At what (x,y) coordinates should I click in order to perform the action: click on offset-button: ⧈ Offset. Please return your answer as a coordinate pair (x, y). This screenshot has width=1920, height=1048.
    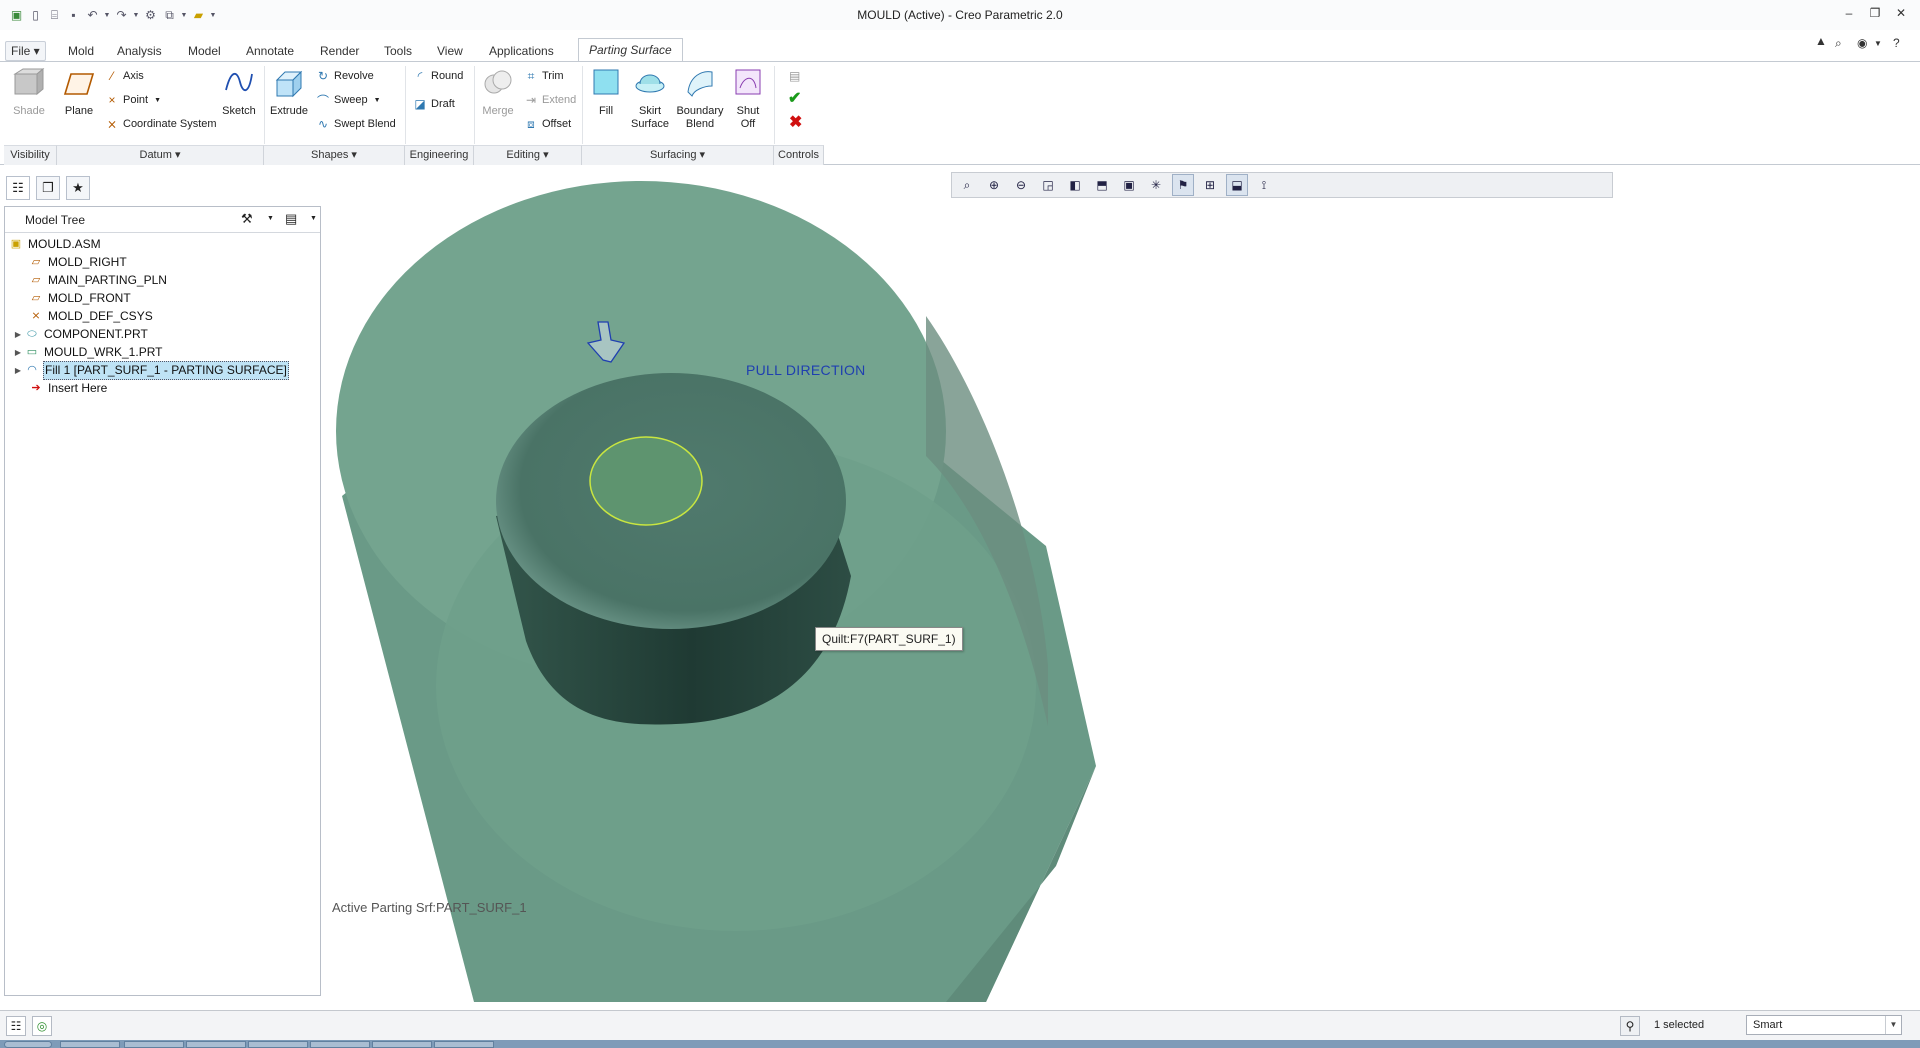
    Looking at the image, I should click on (547, 124).